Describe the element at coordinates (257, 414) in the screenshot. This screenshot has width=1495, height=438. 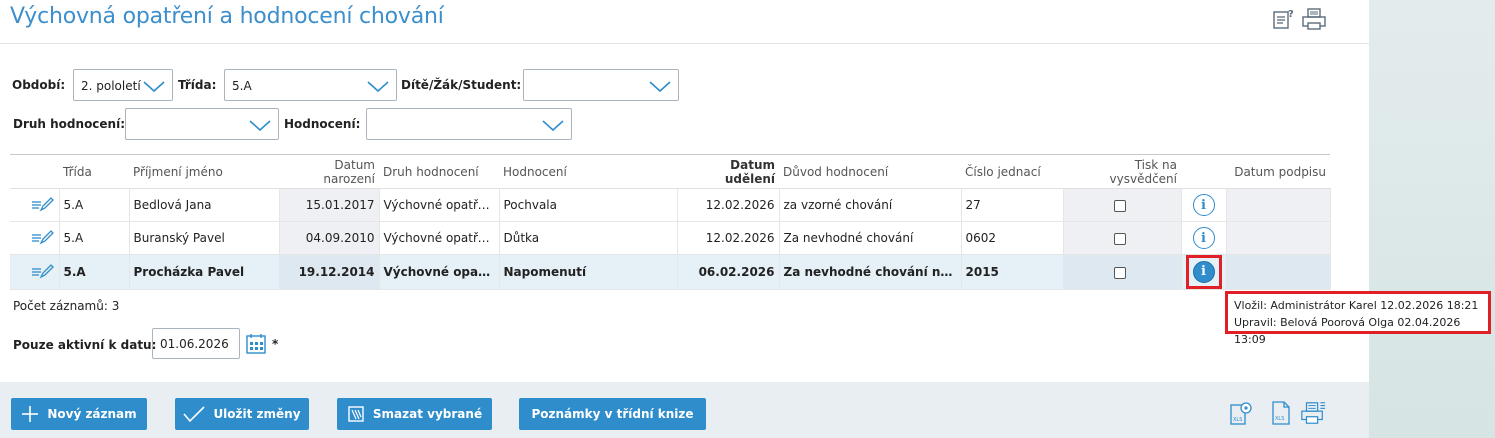
I see `save-changes-label: Uložit změny` at that location.